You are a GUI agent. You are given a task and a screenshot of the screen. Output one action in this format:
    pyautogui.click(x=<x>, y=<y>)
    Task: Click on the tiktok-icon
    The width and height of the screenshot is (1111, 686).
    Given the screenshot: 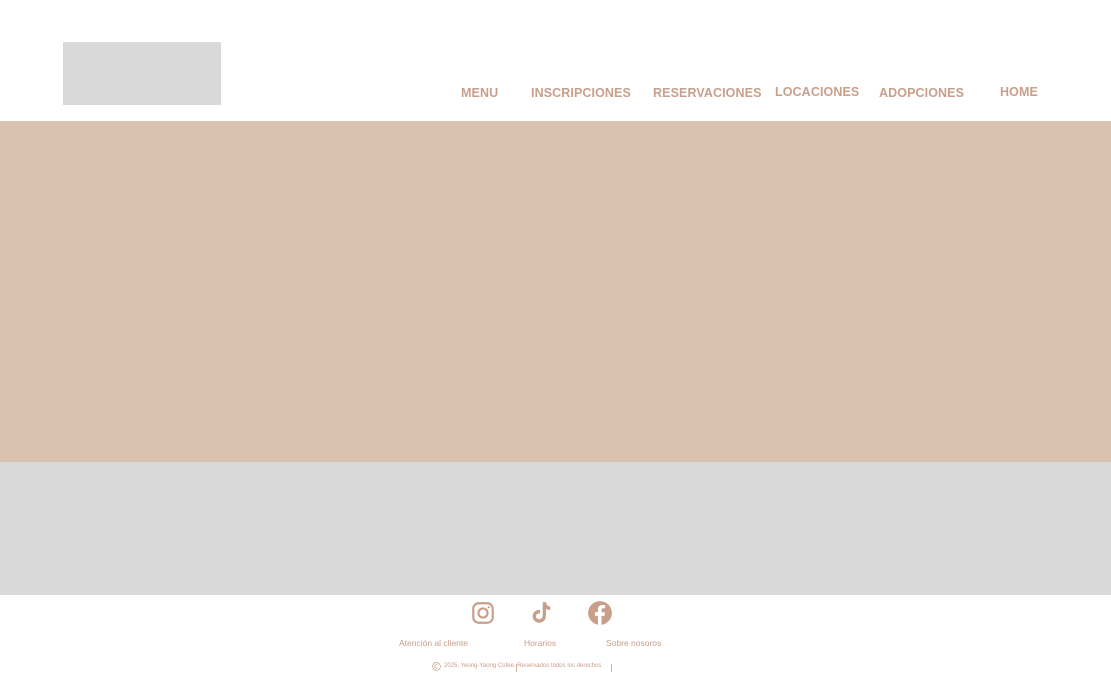 What is the action you would take?
    pyautogui.click(x=540, y=613)
    